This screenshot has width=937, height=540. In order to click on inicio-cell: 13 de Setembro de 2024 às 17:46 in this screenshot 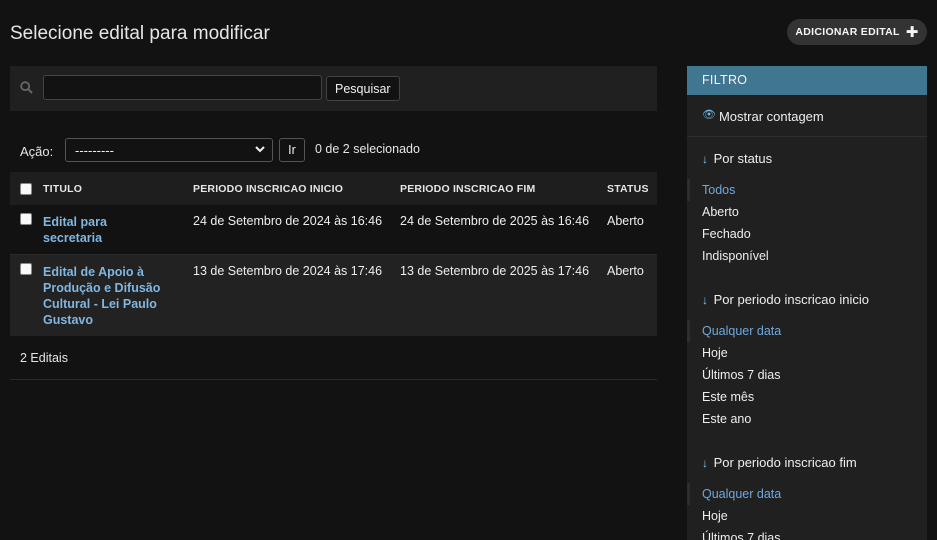, I will do `click(296, 295)`.